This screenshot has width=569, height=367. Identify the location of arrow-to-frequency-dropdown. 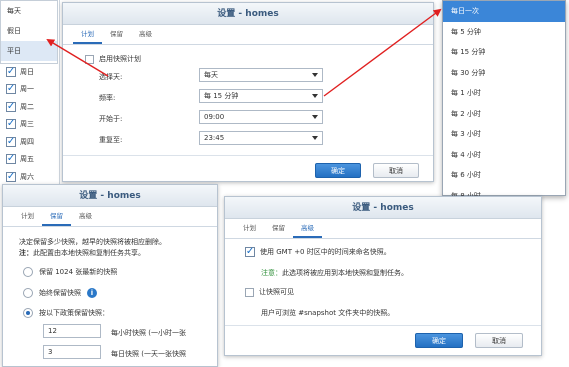
(382, 52).